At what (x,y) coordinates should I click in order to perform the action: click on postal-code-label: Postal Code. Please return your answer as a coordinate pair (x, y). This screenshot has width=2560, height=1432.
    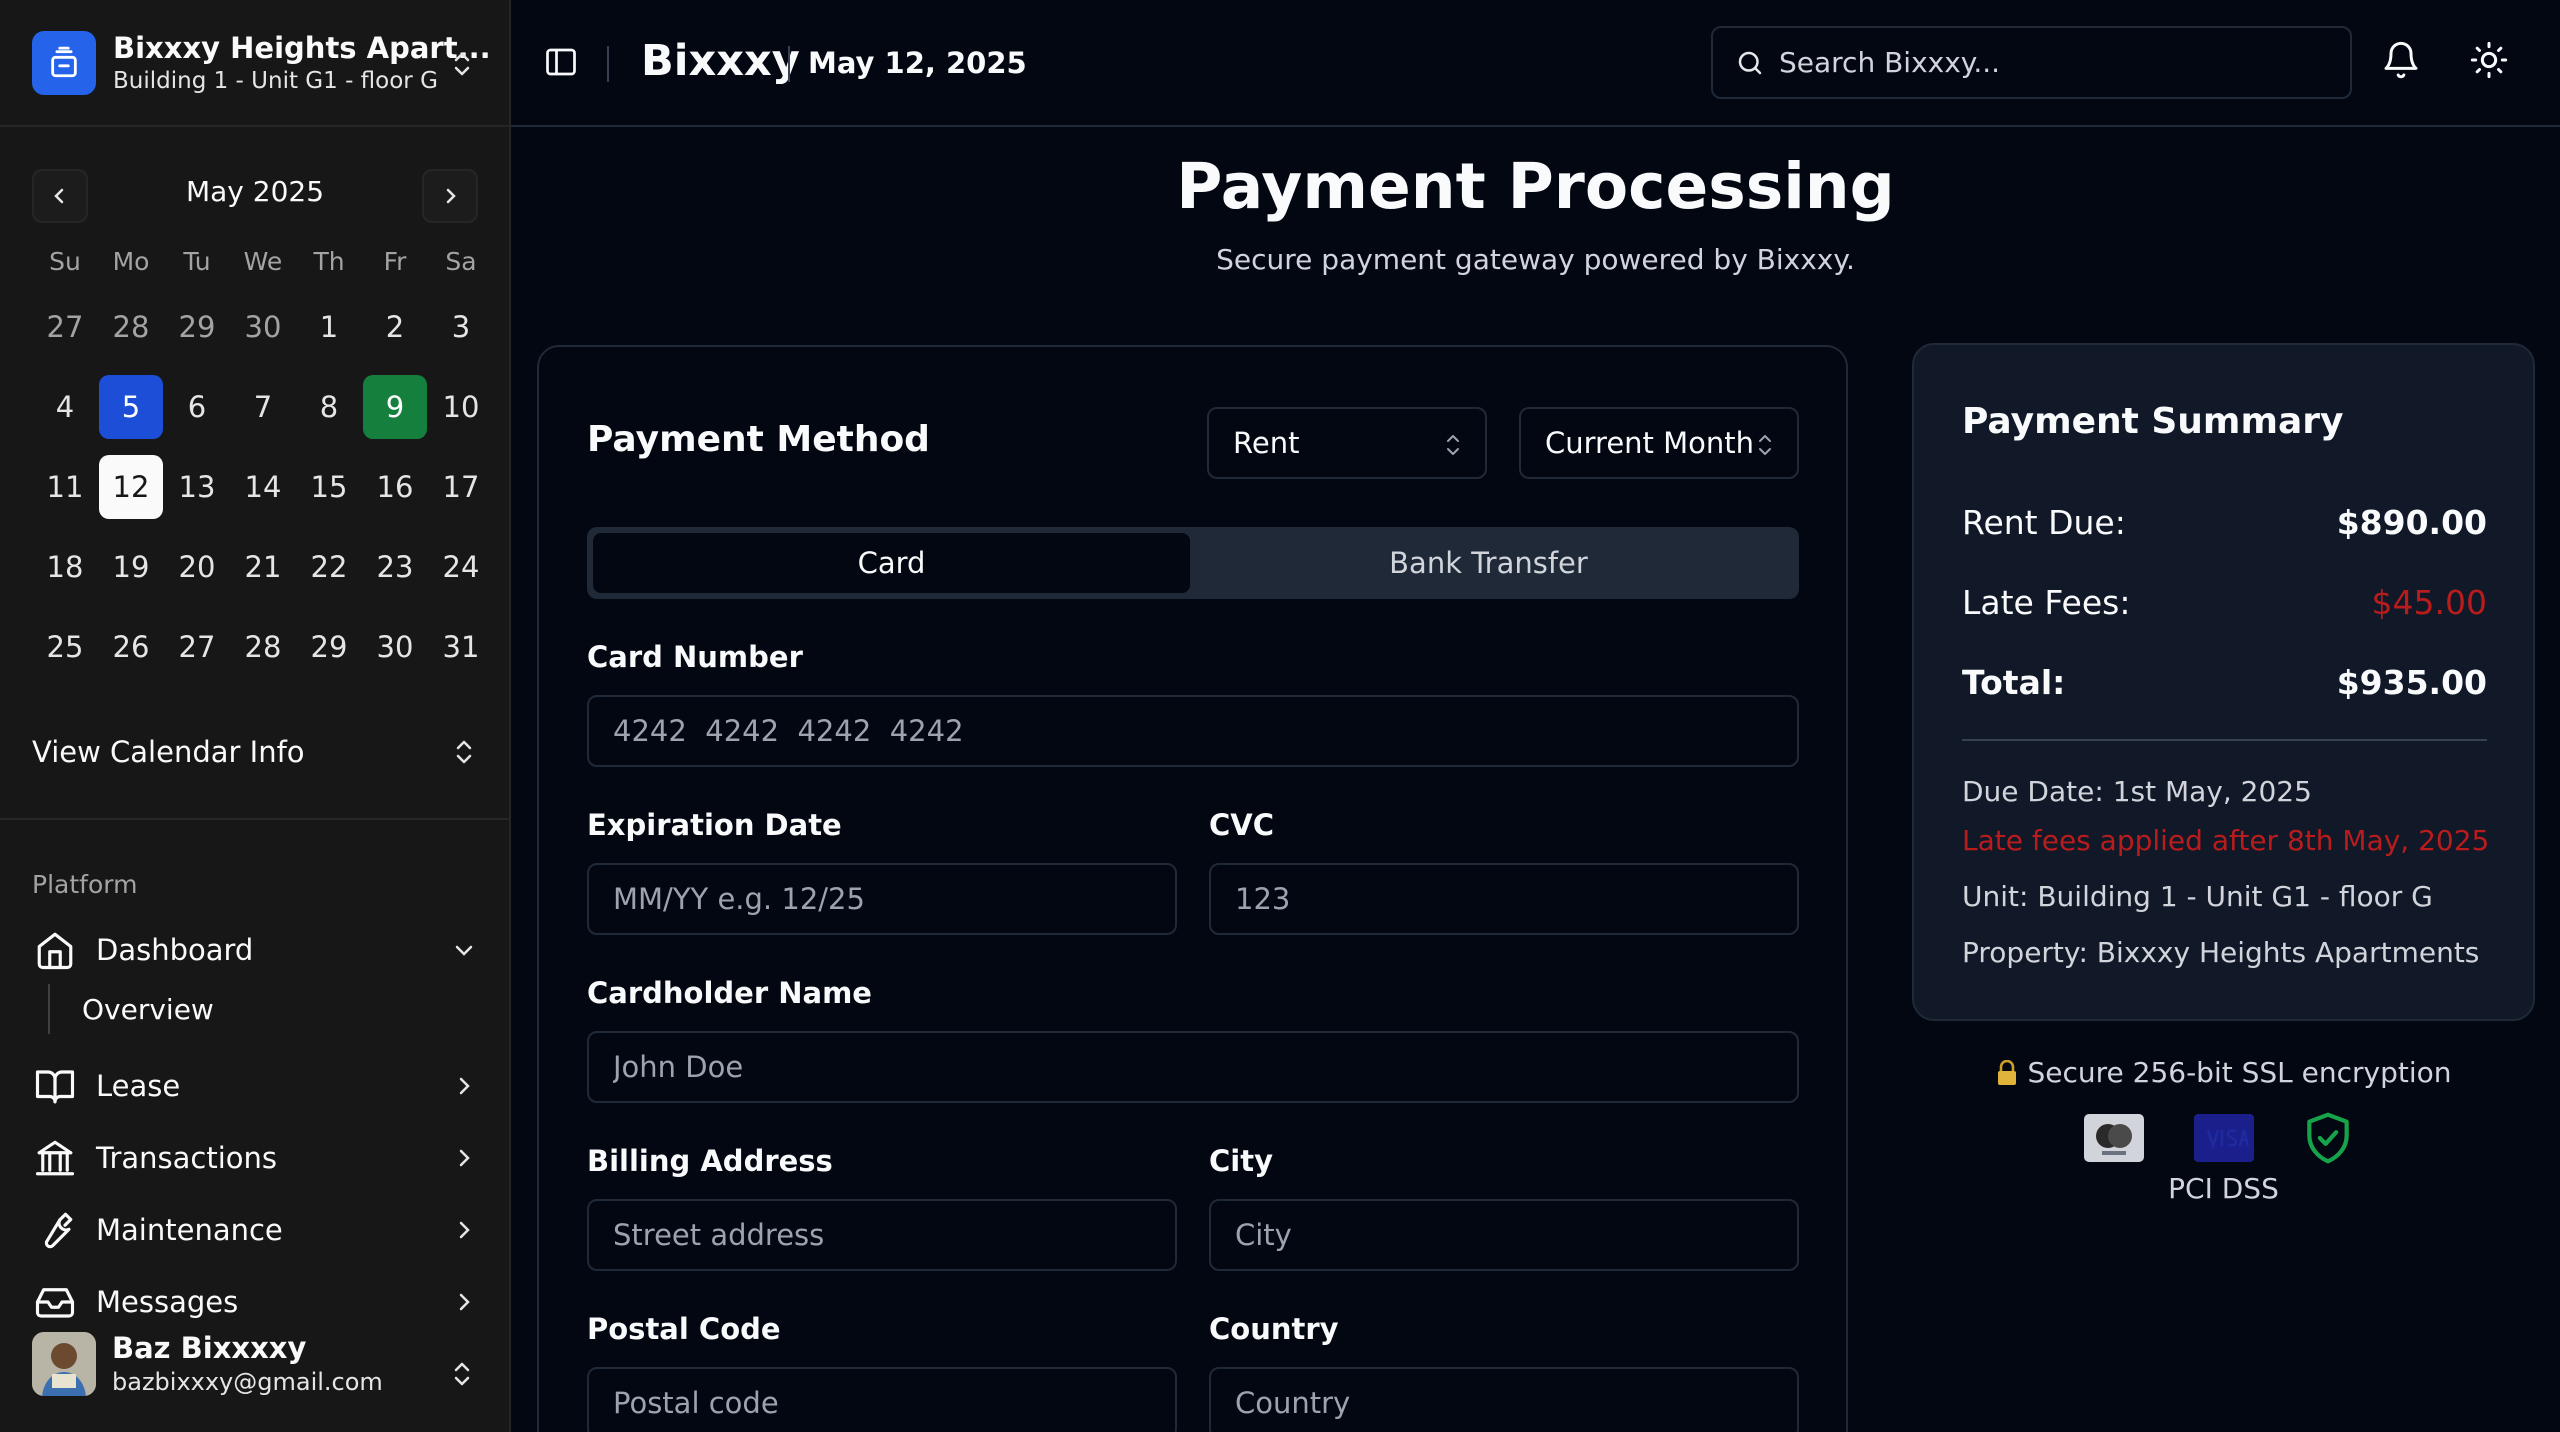
    Looking at the image, I should click on (684, 1329).